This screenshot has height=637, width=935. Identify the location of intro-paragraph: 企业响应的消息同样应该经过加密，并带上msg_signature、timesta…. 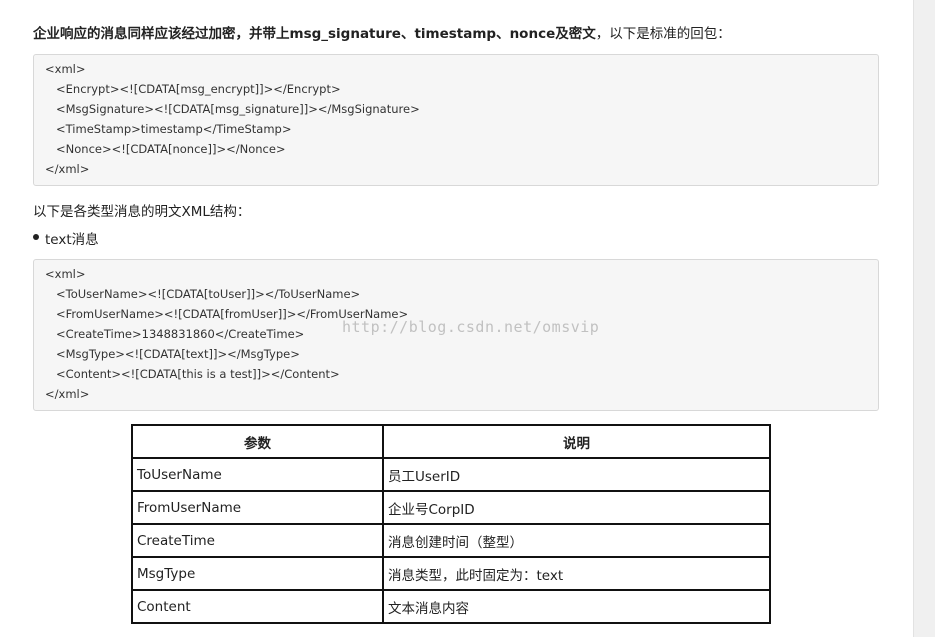
(382, 32).